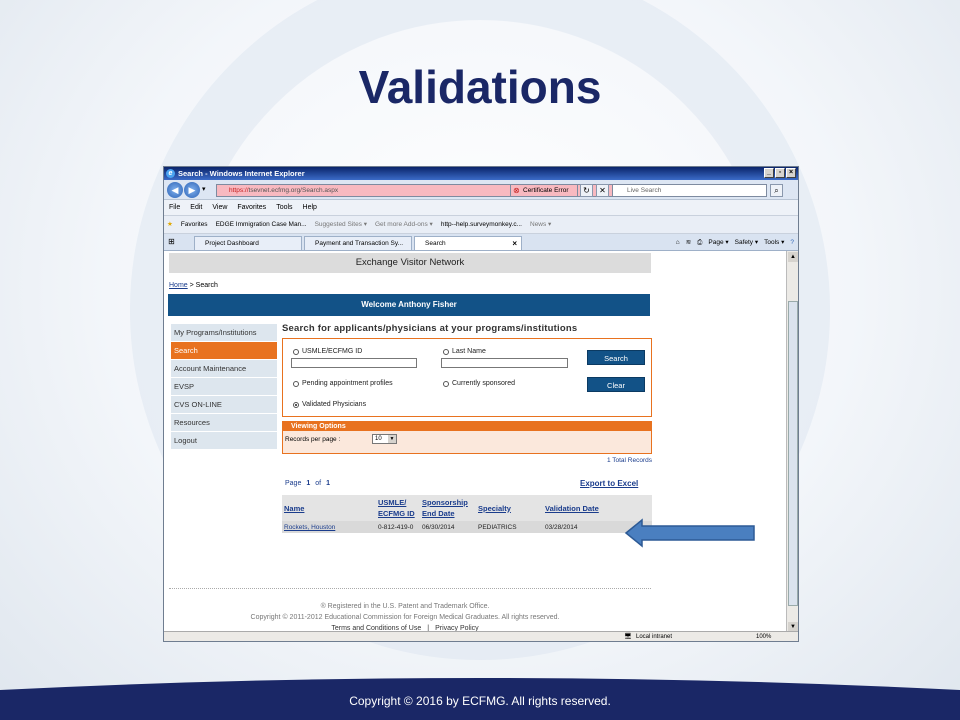  What do you see at coordinates (398, 527) in the screenshot?
I see `cell-usmle-id: 0-812-419-0` at bounding box center [398, 527].